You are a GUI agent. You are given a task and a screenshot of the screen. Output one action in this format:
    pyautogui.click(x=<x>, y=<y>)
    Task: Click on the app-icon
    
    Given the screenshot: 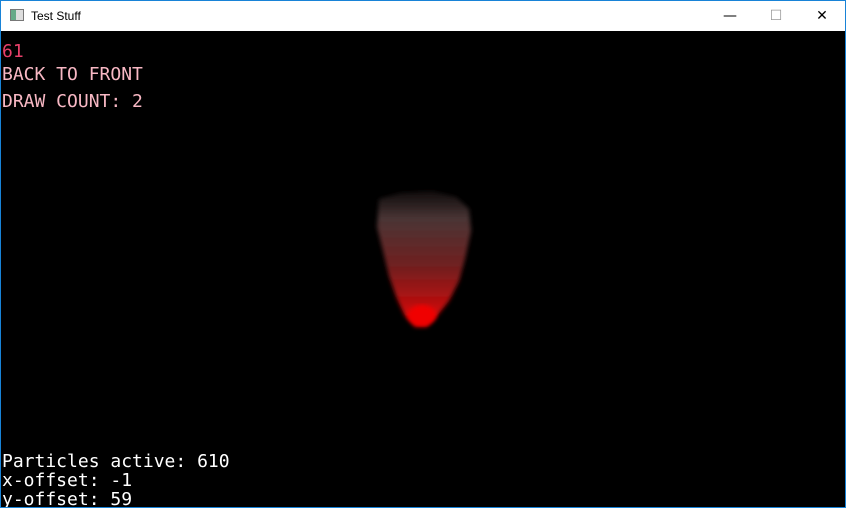 What is the action you would take?
    pyautogui.click(x=17, y=15)
    